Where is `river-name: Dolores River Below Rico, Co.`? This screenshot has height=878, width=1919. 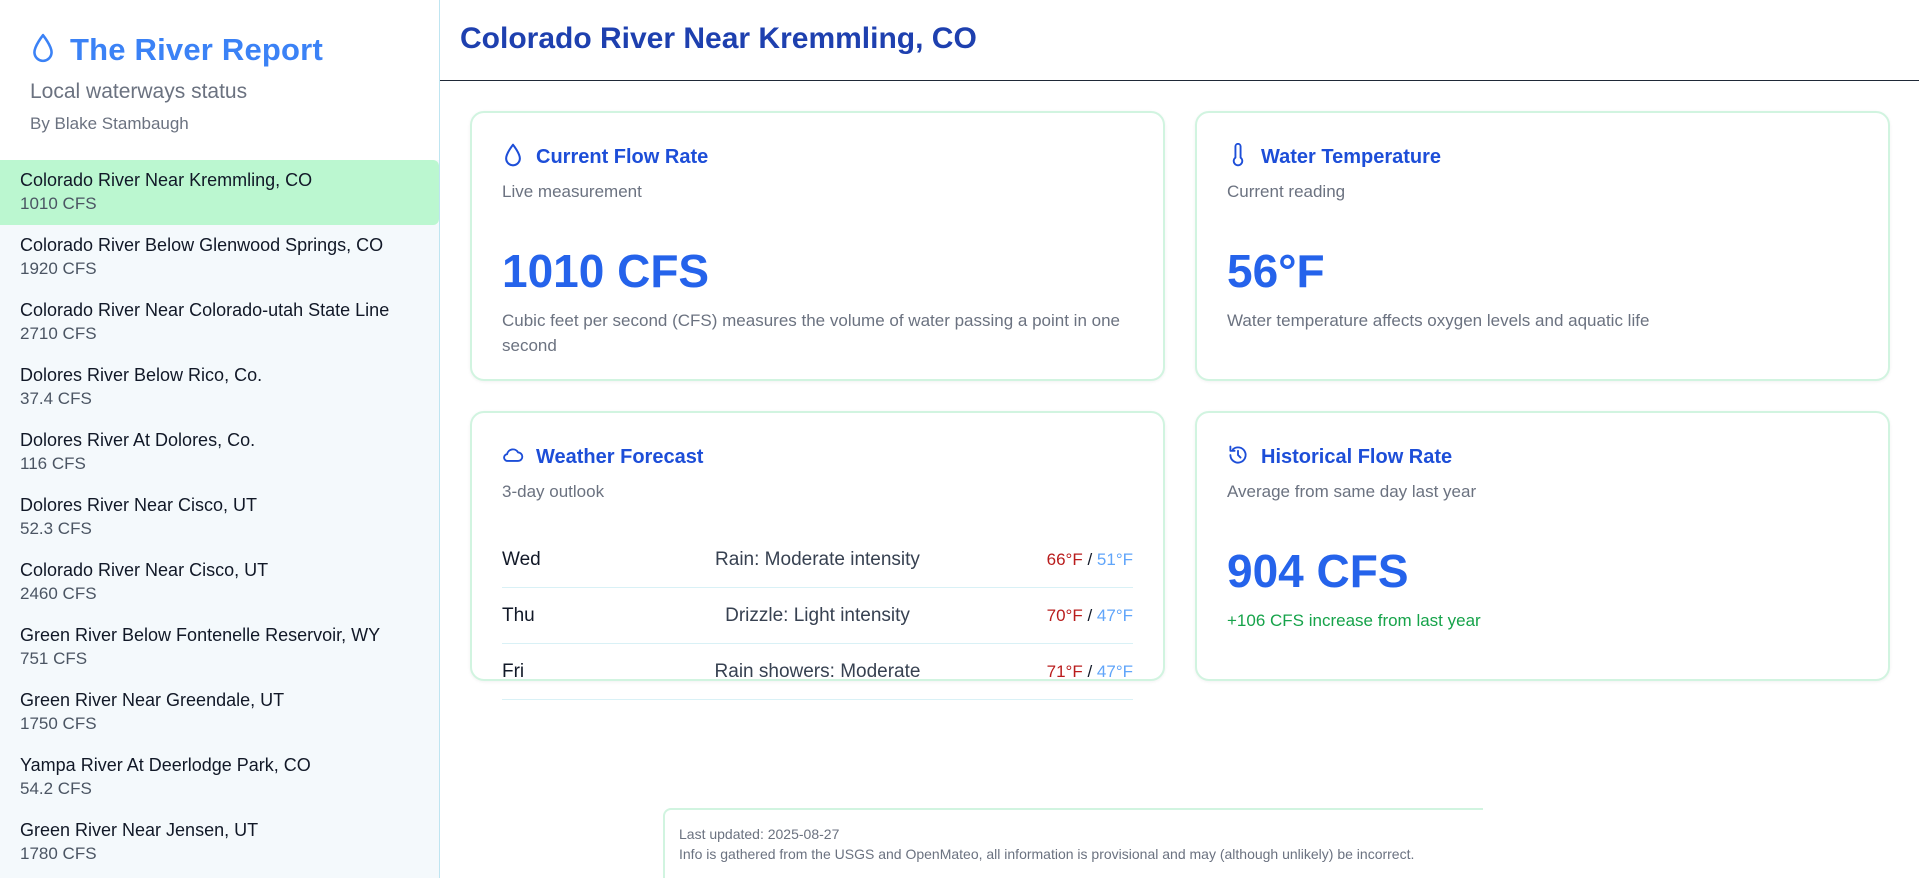 river-name: Dolores River Below Rico, Co. is located at coordinates (141, 375).